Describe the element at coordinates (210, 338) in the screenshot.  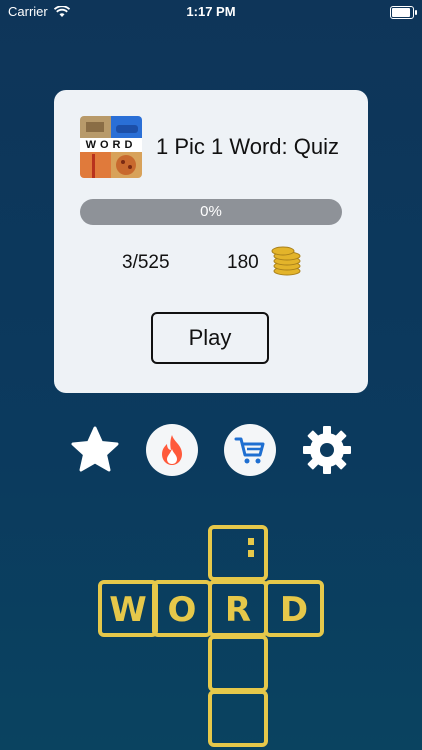
I see `play-button: Play` at that location.